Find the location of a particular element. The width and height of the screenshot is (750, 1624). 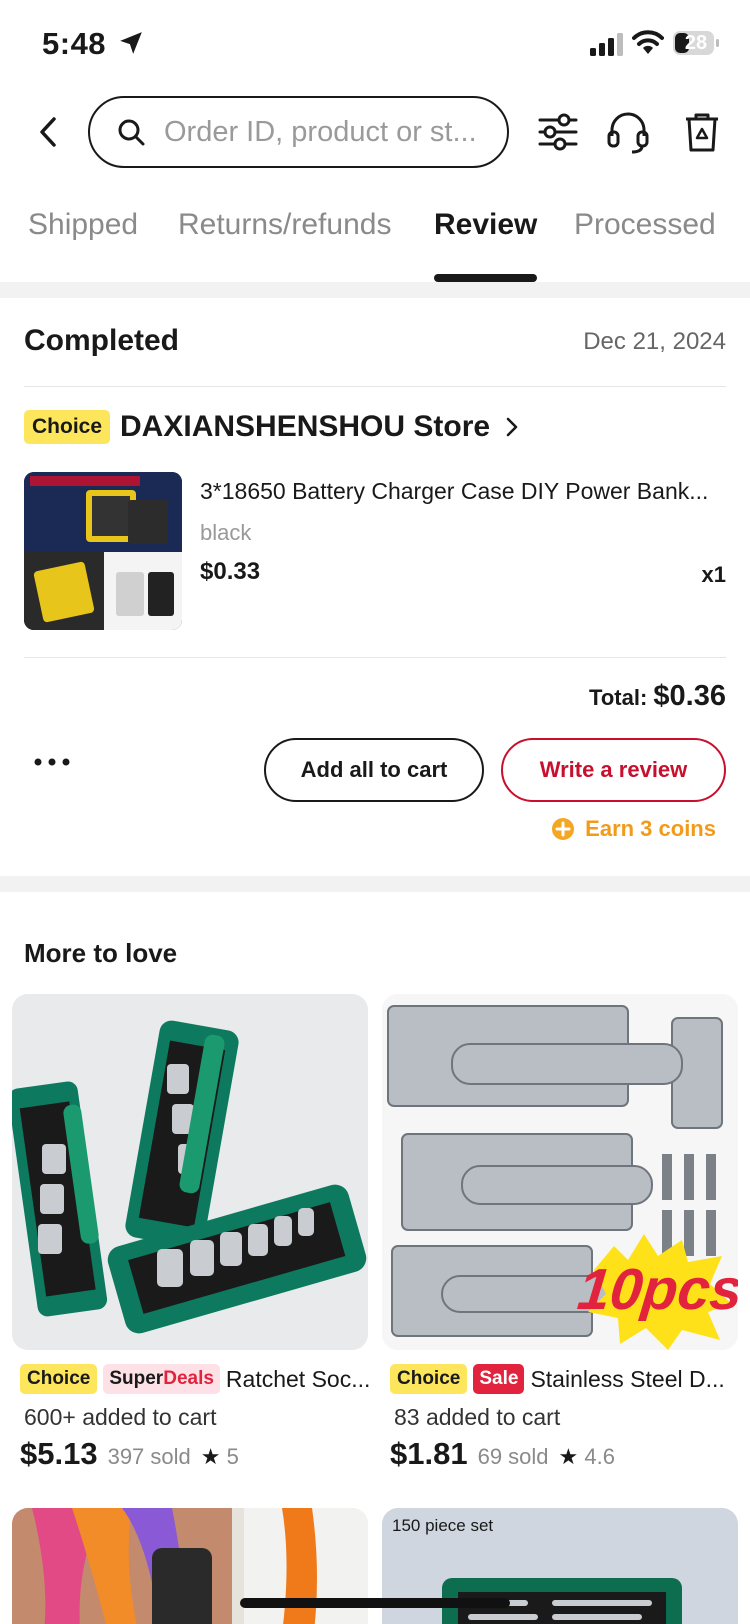

order-date: Dec 21, 2024 is located at coordinates (654, 341).